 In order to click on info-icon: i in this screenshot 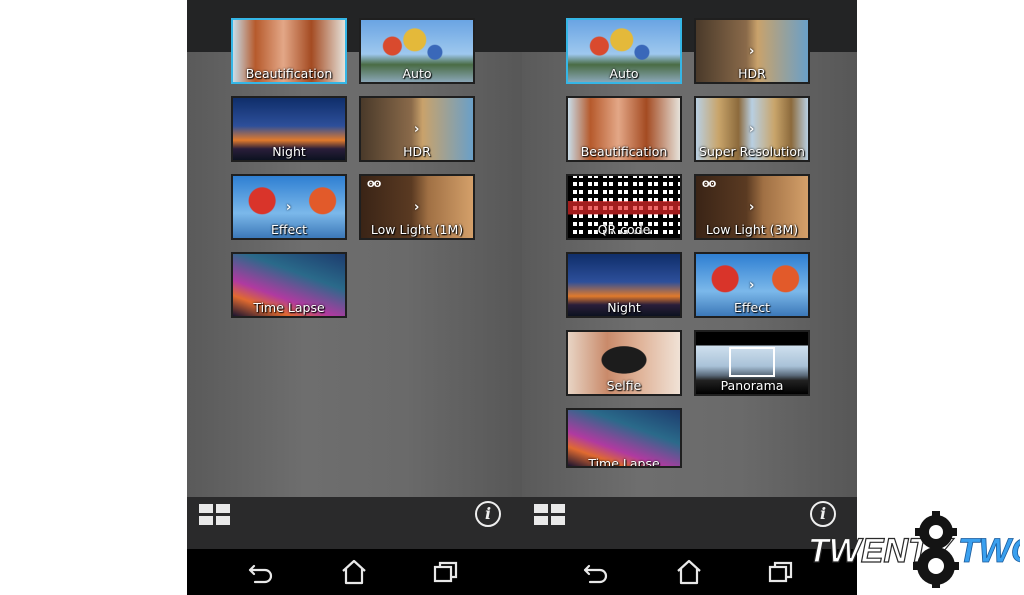, I will do `click(488, 514)`.